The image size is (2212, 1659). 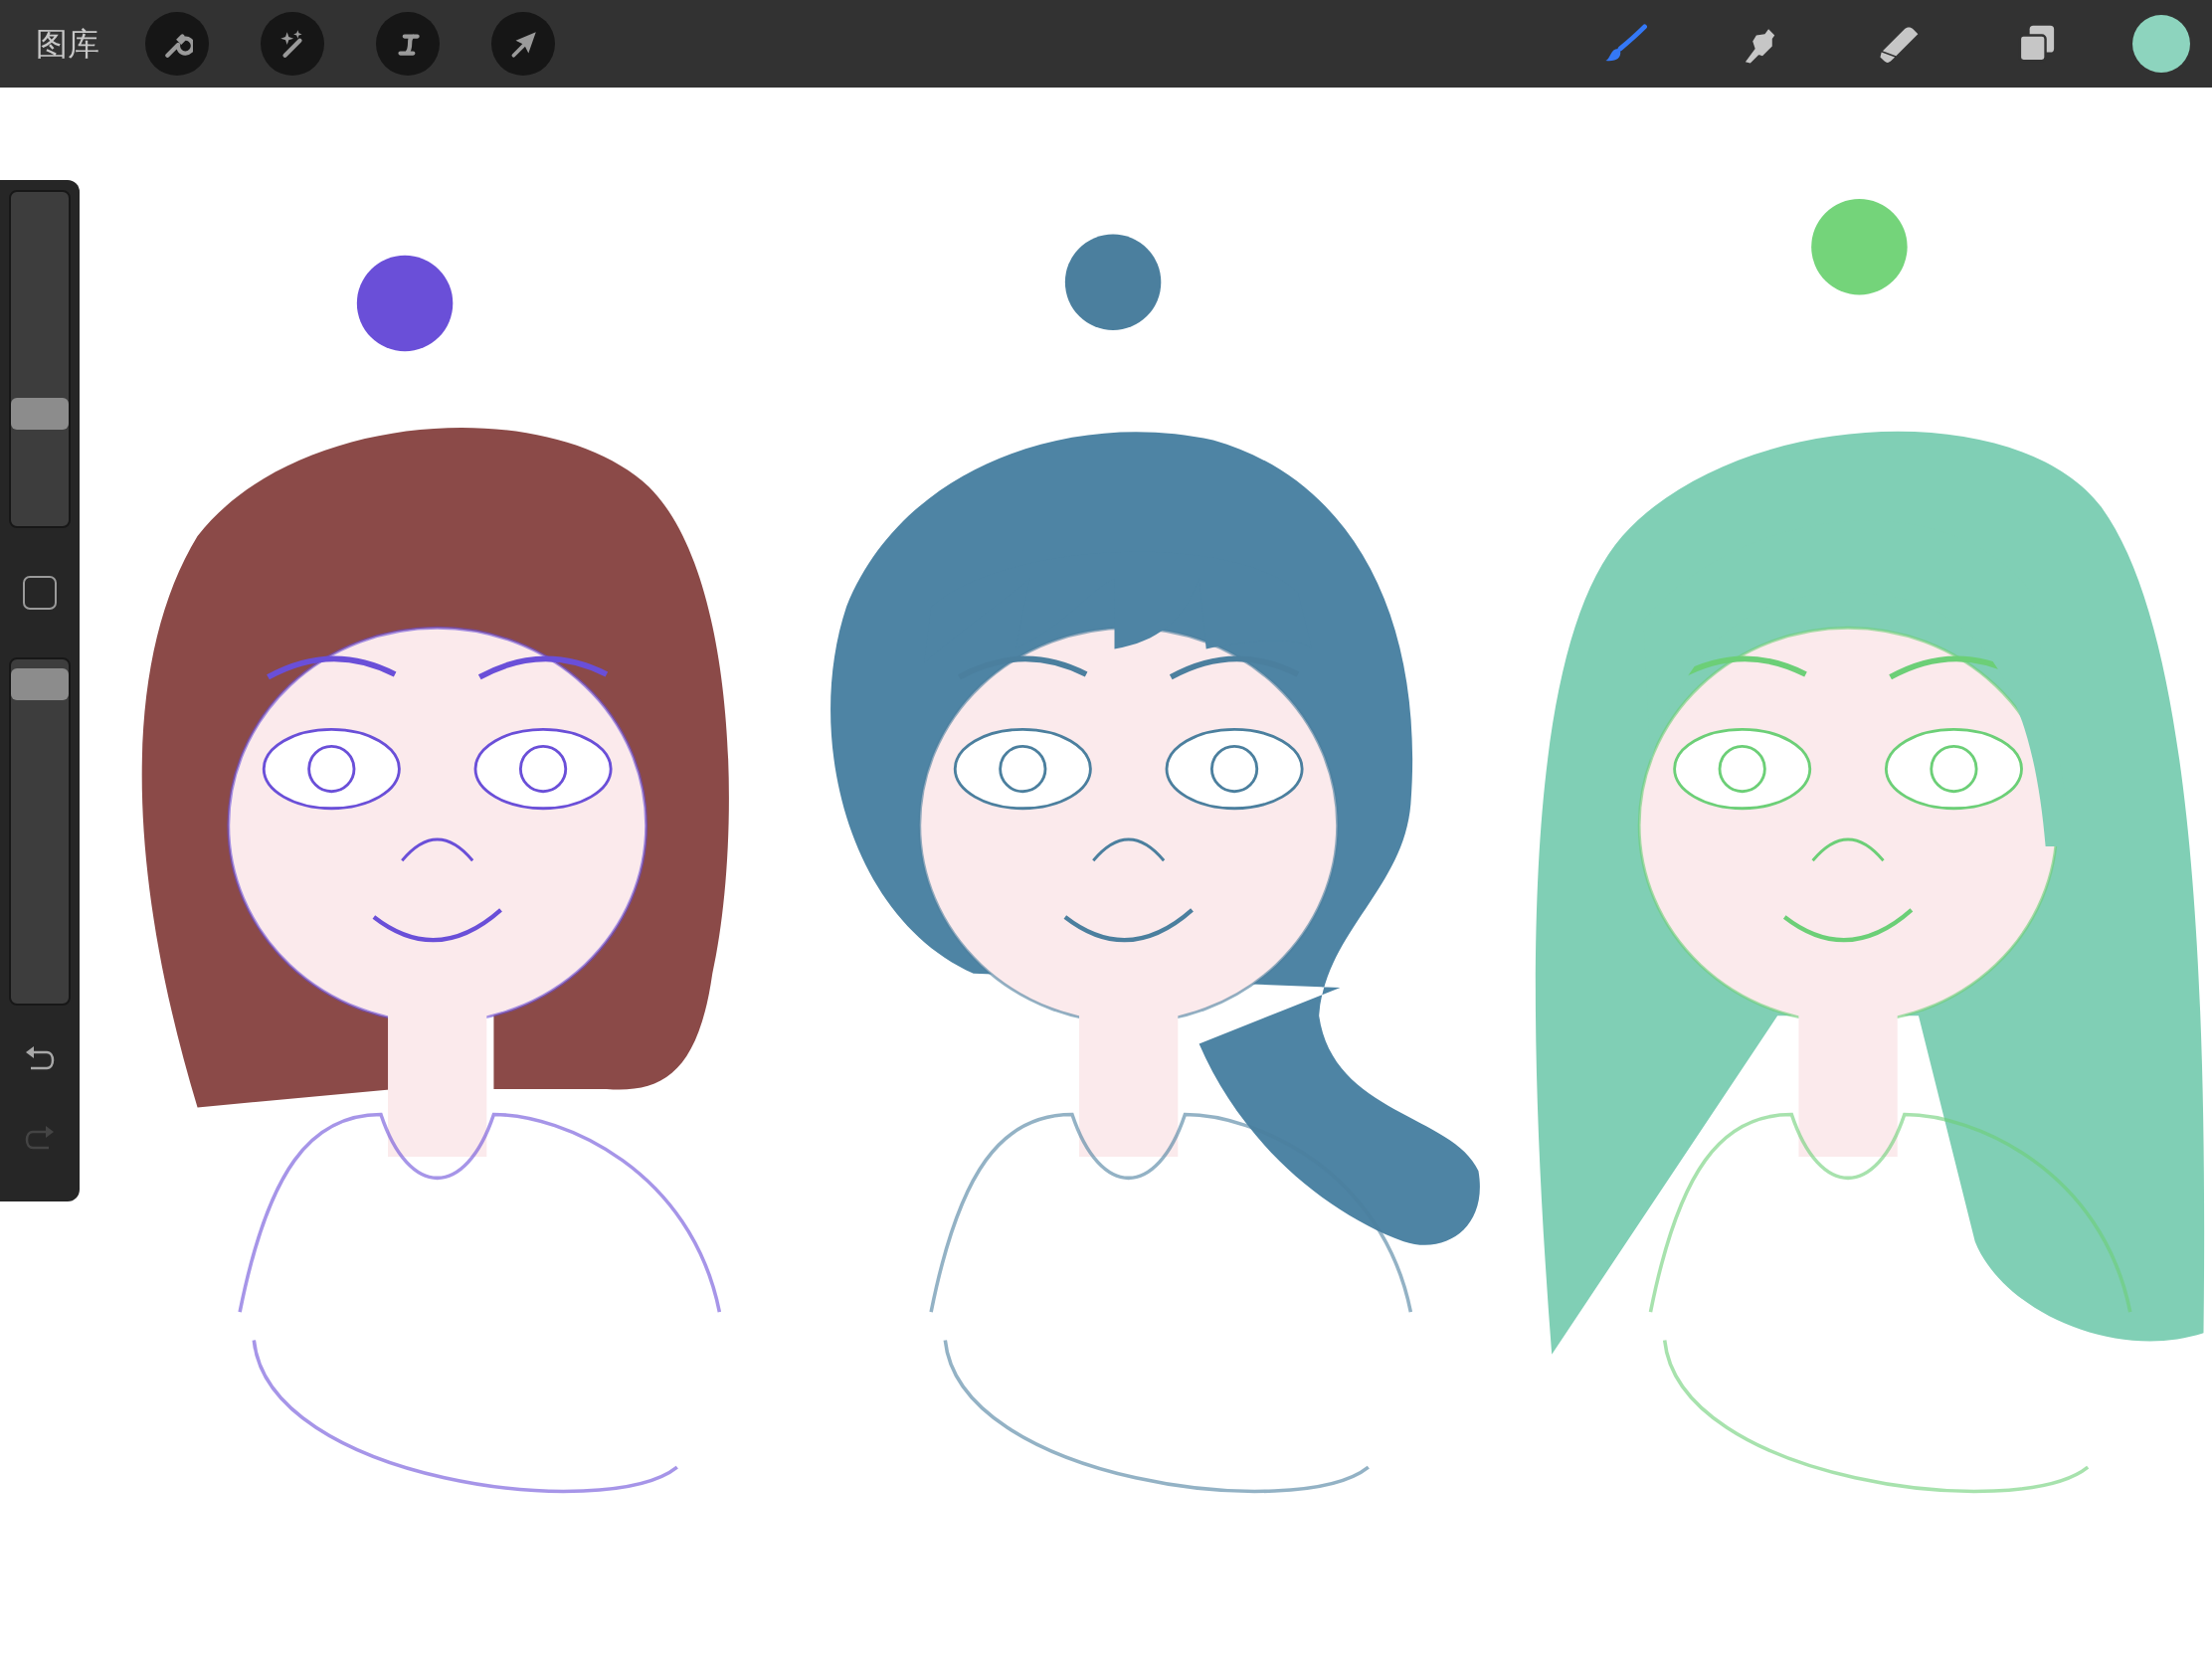 What do you see at coordinates (2161, 44) in the screenshot?
I see `color-swatch` at bounding box center [2161, 44].